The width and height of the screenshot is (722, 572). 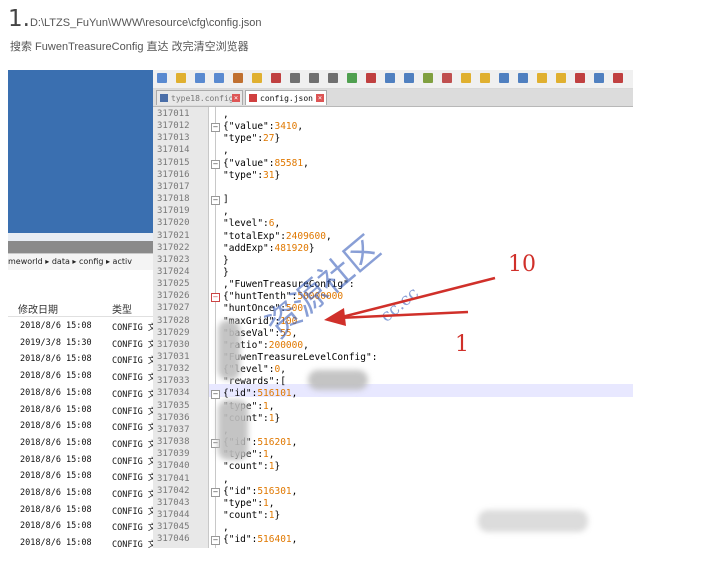 What do you see at coordinates (462, 344) in the screenshot?
I see `annotation-label-1: 1` at bounding box center [462, 344].